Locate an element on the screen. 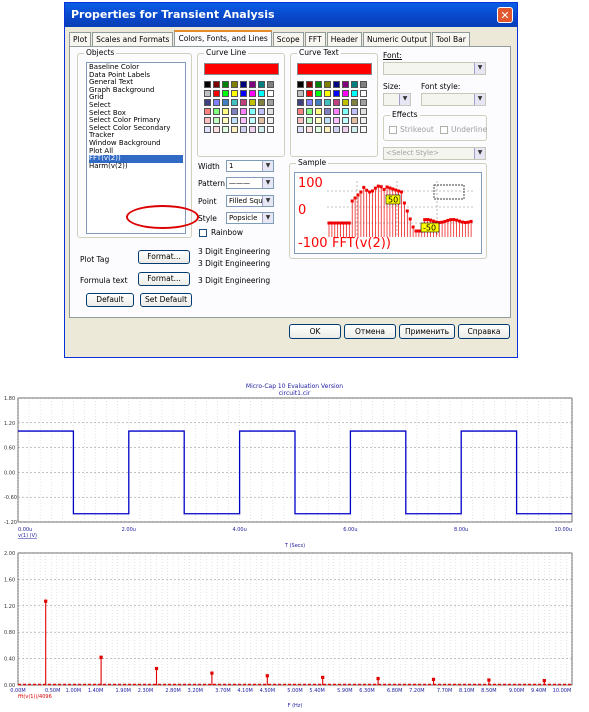 The height and width of the screenshot is (712, 589). tab-header: Header is located at coordinates (344, 39).